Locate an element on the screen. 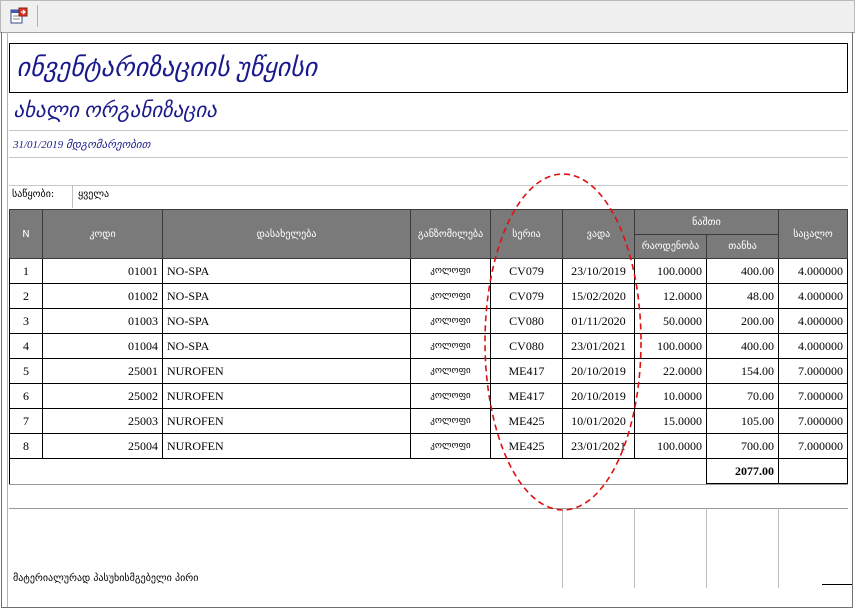 The width and height of the screenshot is (855, 609). total-row-end is located at coordinates (813, 471).